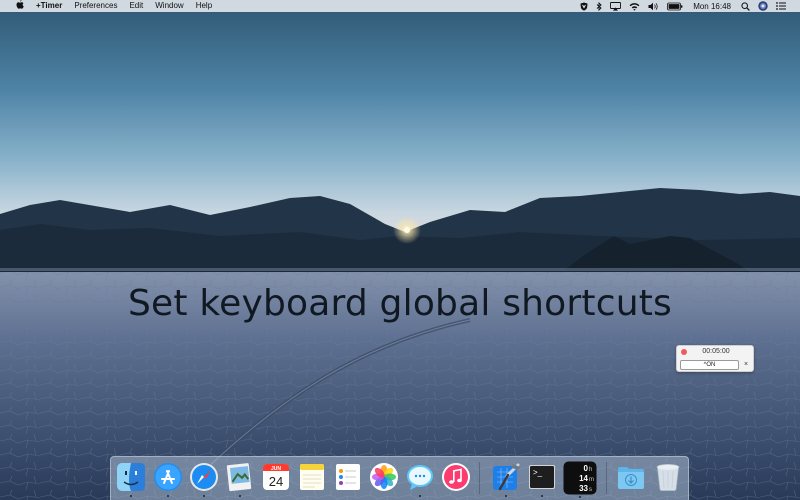  I want to click on dock-item-timer: 0 h 14 m 33 s, so click(580, 479).